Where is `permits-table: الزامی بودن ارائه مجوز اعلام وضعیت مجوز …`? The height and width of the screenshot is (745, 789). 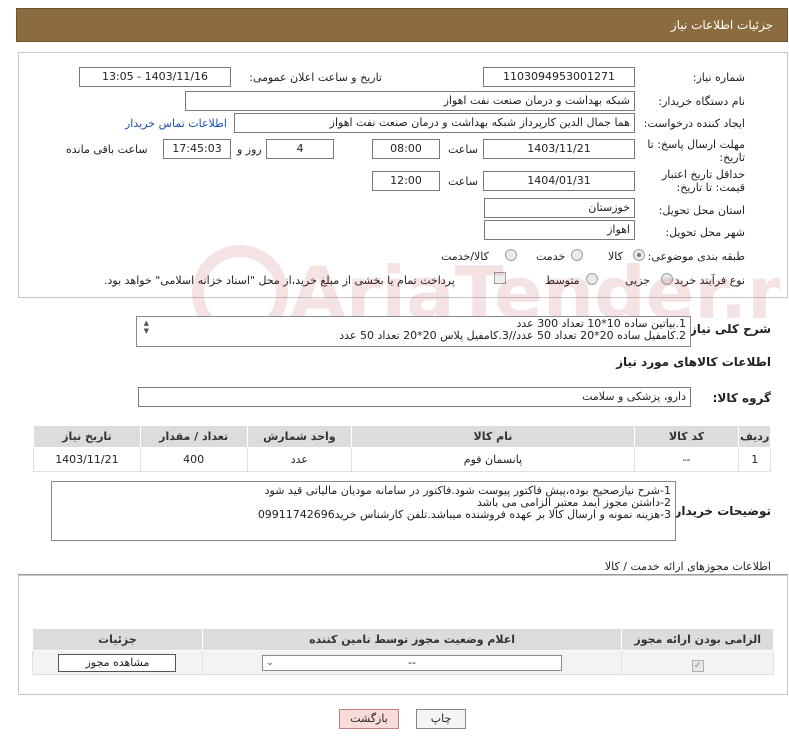
permits-table: الزامی بودن ارائه مجوز اعلام وضعیت مجوز … is located at coordinates (403, 651).